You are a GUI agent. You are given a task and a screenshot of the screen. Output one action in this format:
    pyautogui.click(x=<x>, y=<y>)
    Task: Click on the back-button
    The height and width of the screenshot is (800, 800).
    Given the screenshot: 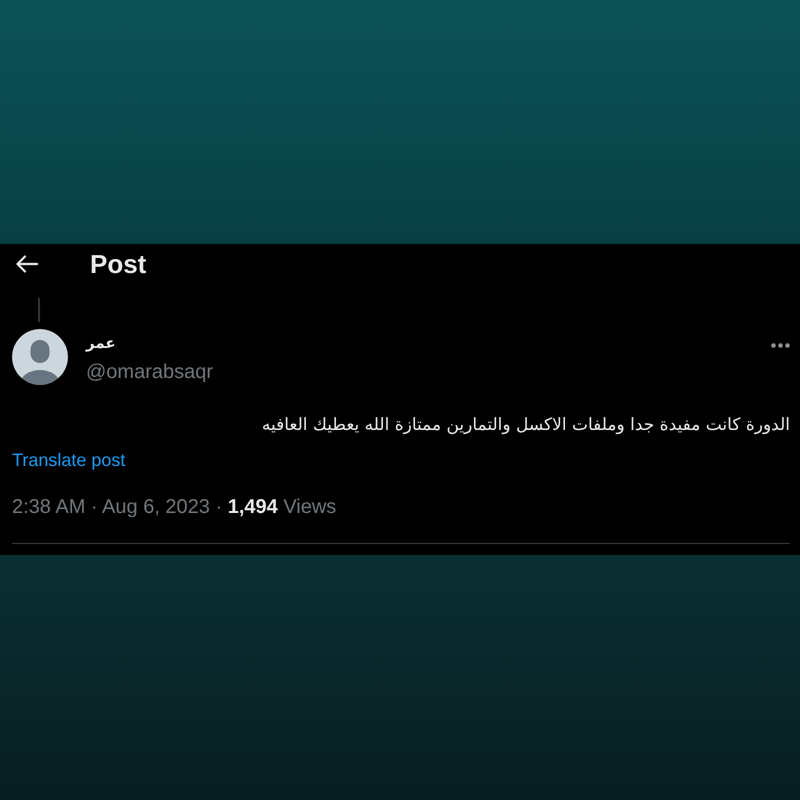 What is the action you would take?
    pyautogui.click(x=27, y=264)
    